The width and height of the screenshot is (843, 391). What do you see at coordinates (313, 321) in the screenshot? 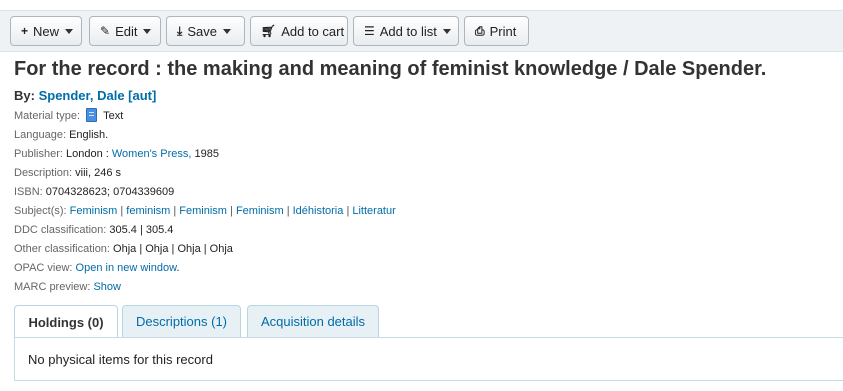
I see `tab-acquisition-details: Acquisition details` at bounding box center [313, 321].